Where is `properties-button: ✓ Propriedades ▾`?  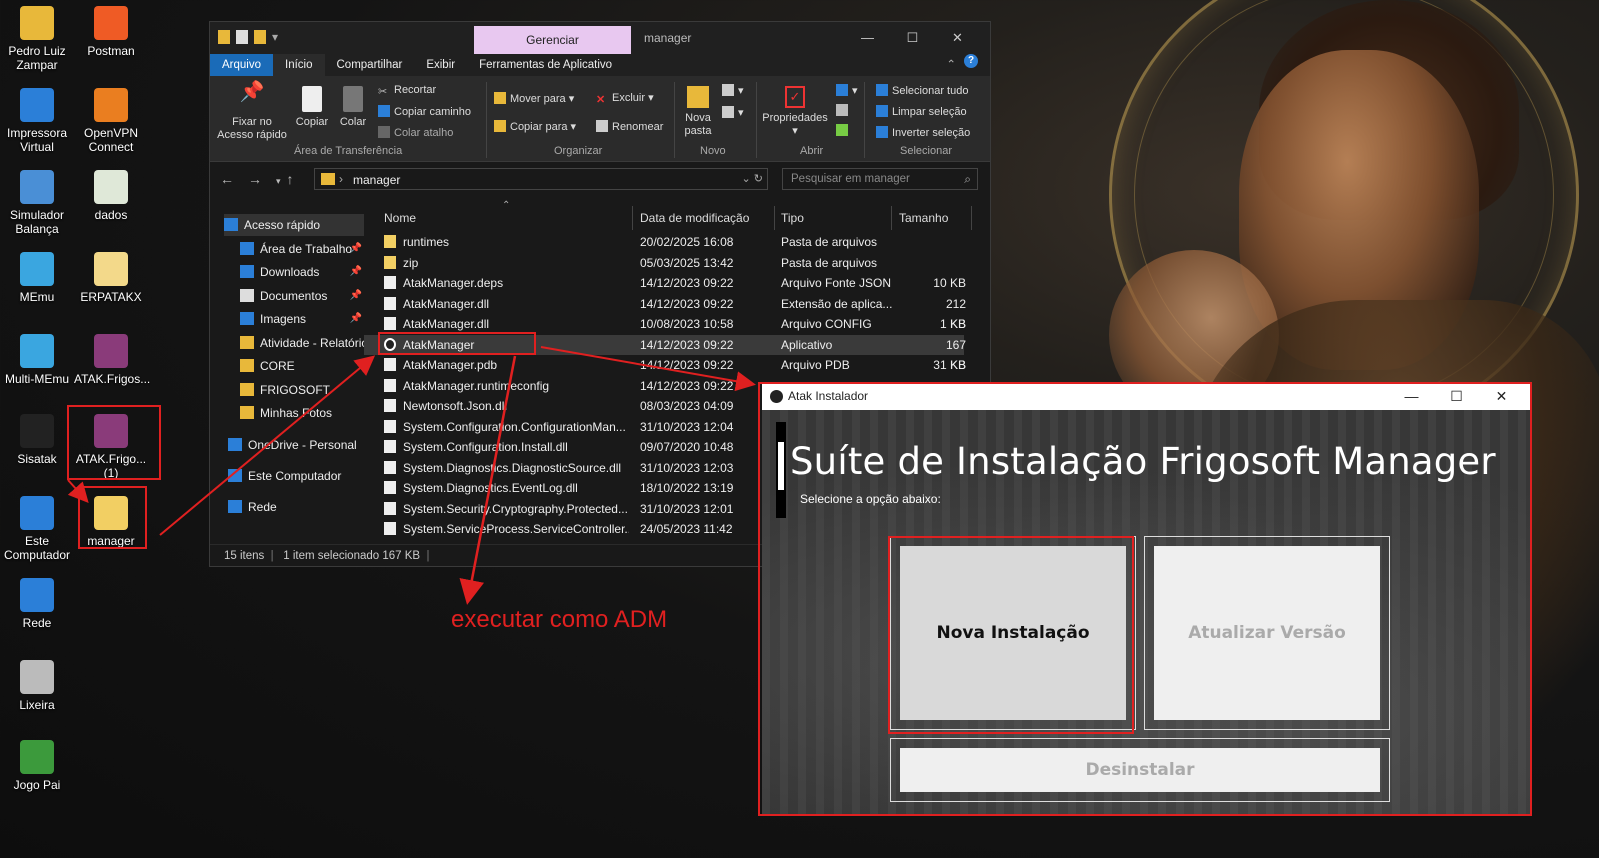 properties-button: ✓ Propriedades ▾ is located at coordinates (795, 112).